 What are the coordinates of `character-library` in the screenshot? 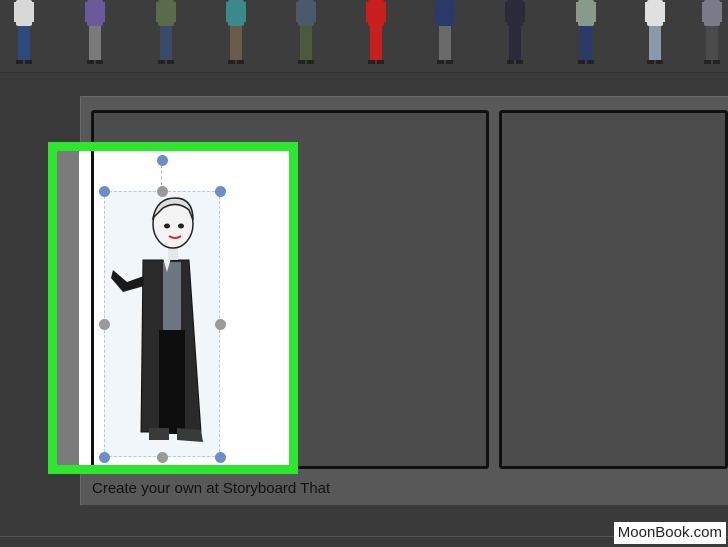 It's located at (364, 36).